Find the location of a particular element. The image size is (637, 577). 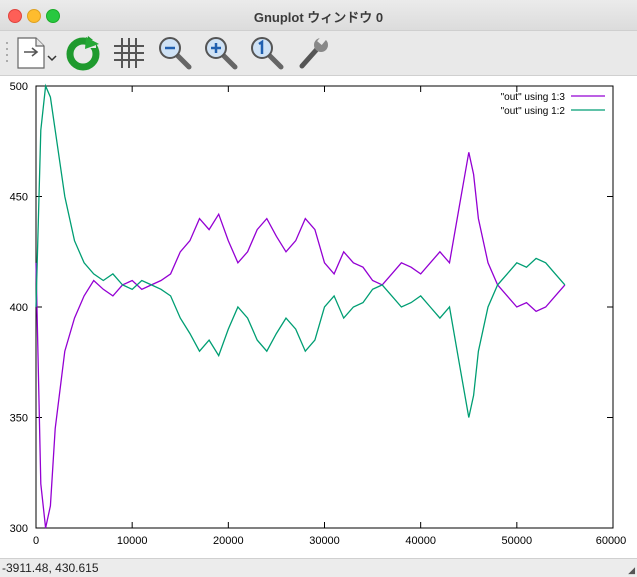

zoom-out-button is located at coordinates (175, 53).